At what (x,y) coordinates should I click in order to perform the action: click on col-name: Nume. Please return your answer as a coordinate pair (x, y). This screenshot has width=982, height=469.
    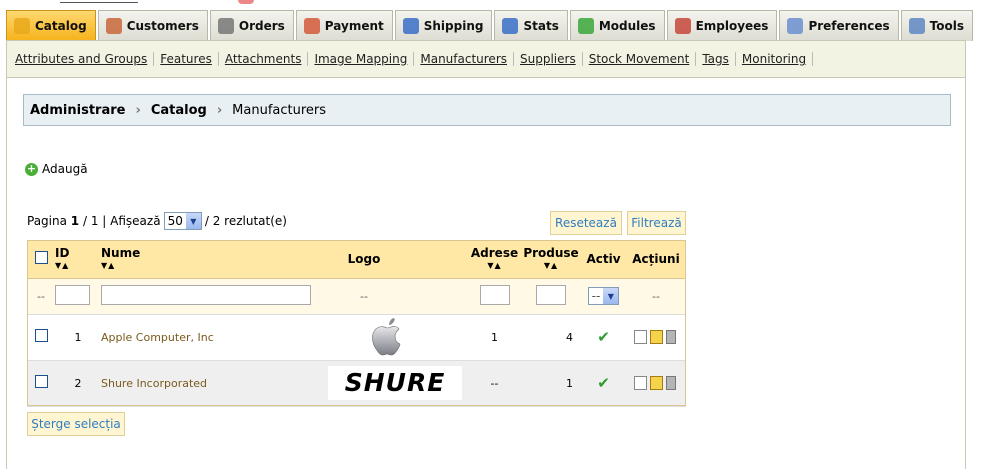
    Looking at the image, I should click on (121, 253).